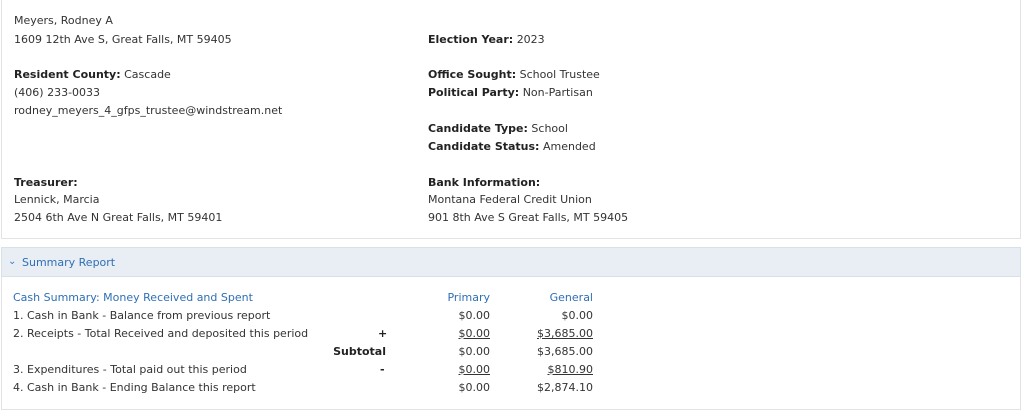  Describe the element at coordinates (528, 217) in the screenshot. I see `bank-address: 901 8th Ave S Great Falls, MT 59405` at that location.